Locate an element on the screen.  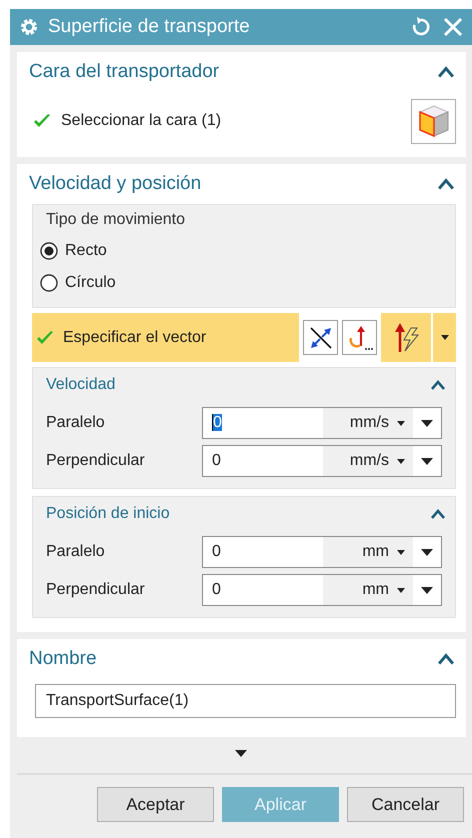
vector-type-menu is located at coordinates (418, 337).